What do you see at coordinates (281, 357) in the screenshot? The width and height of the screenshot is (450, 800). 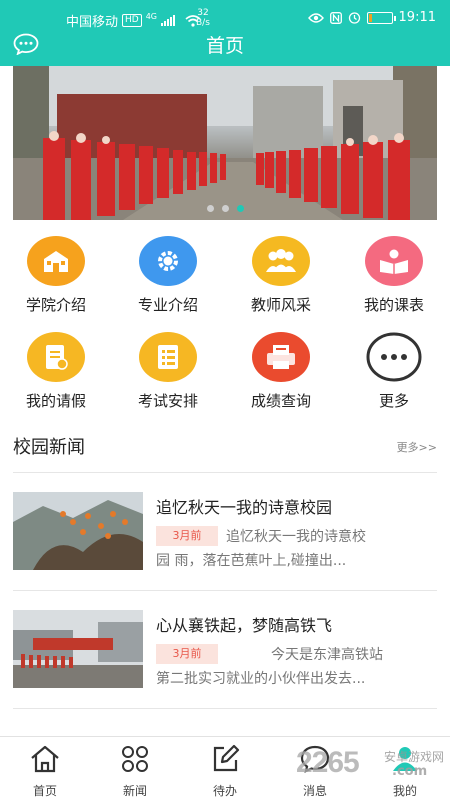 I see `score-printer-icon` at bounding box center [281, 357].